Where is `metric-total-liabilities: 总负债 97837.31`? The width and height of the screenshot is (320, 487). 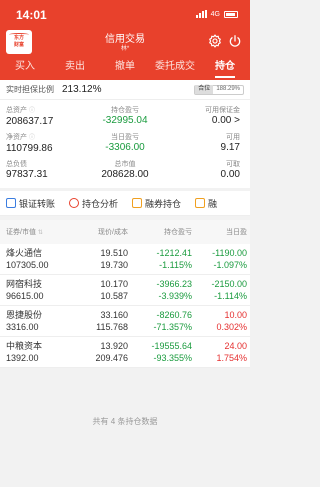 metric-total-liabilities: 总负债 97837.31 is located at coordinates (41, 171).